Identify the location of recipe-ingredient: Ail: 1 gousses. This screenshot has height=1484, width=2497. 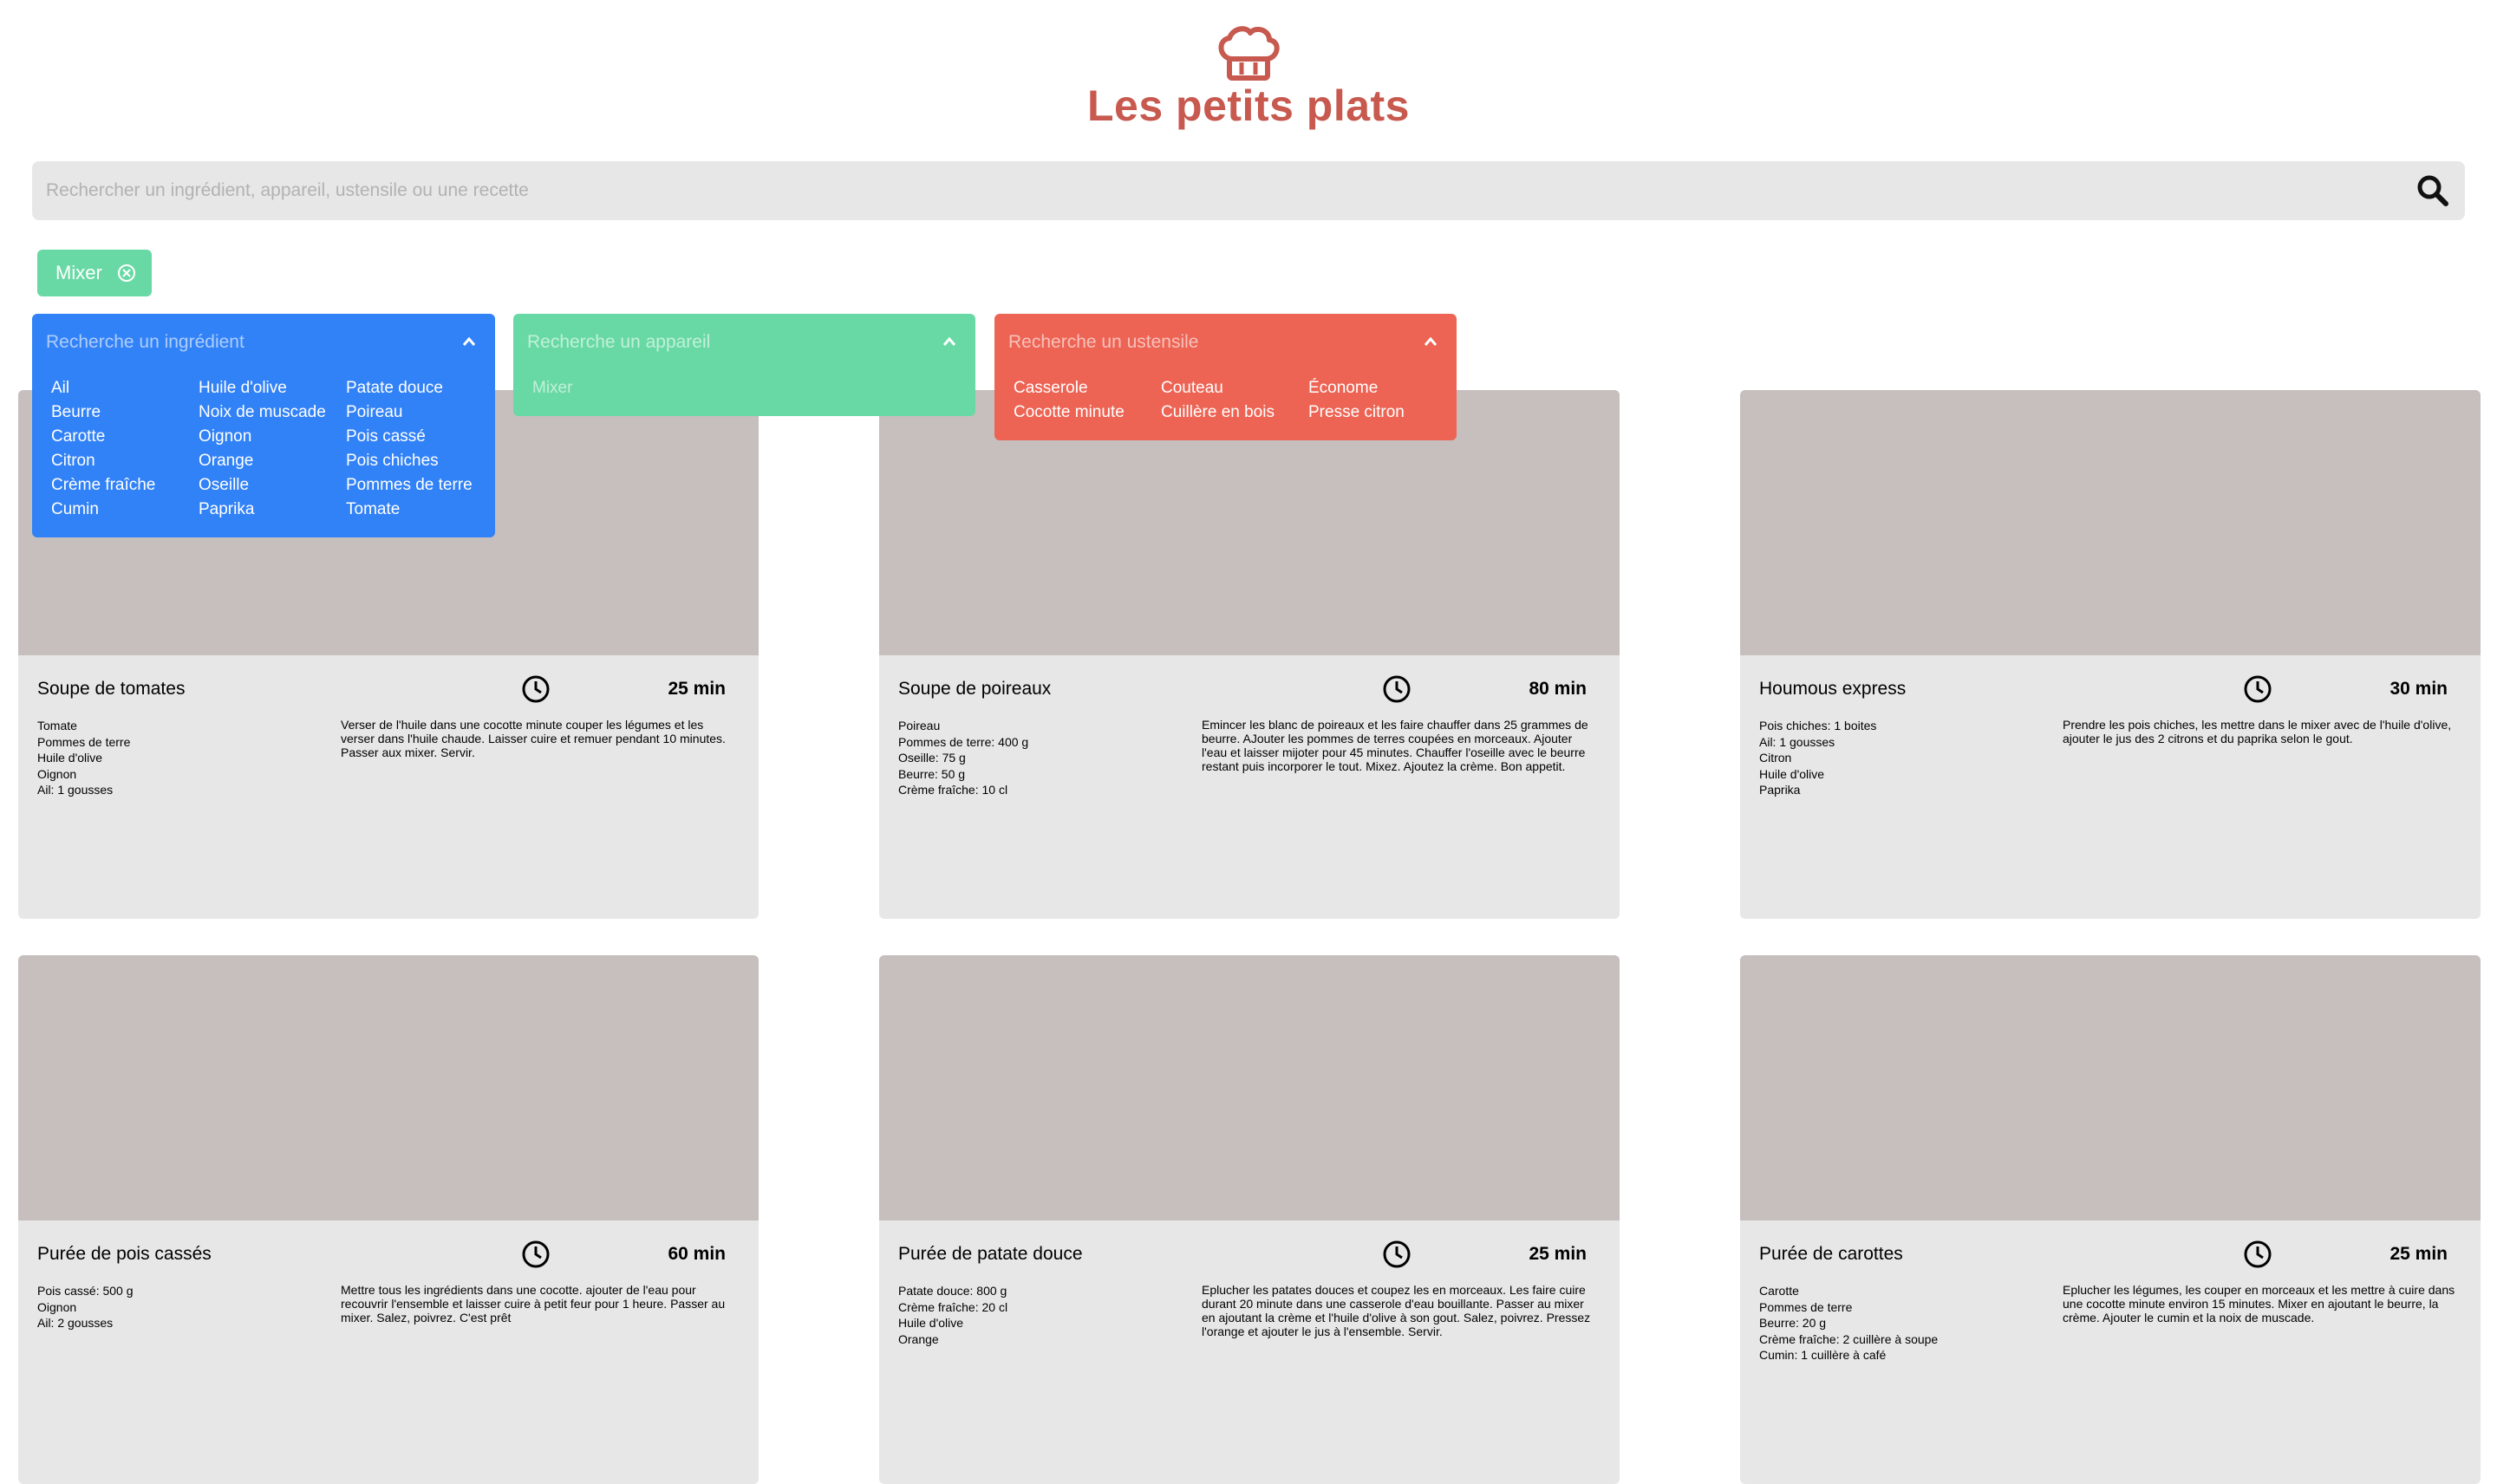
(75, 790).